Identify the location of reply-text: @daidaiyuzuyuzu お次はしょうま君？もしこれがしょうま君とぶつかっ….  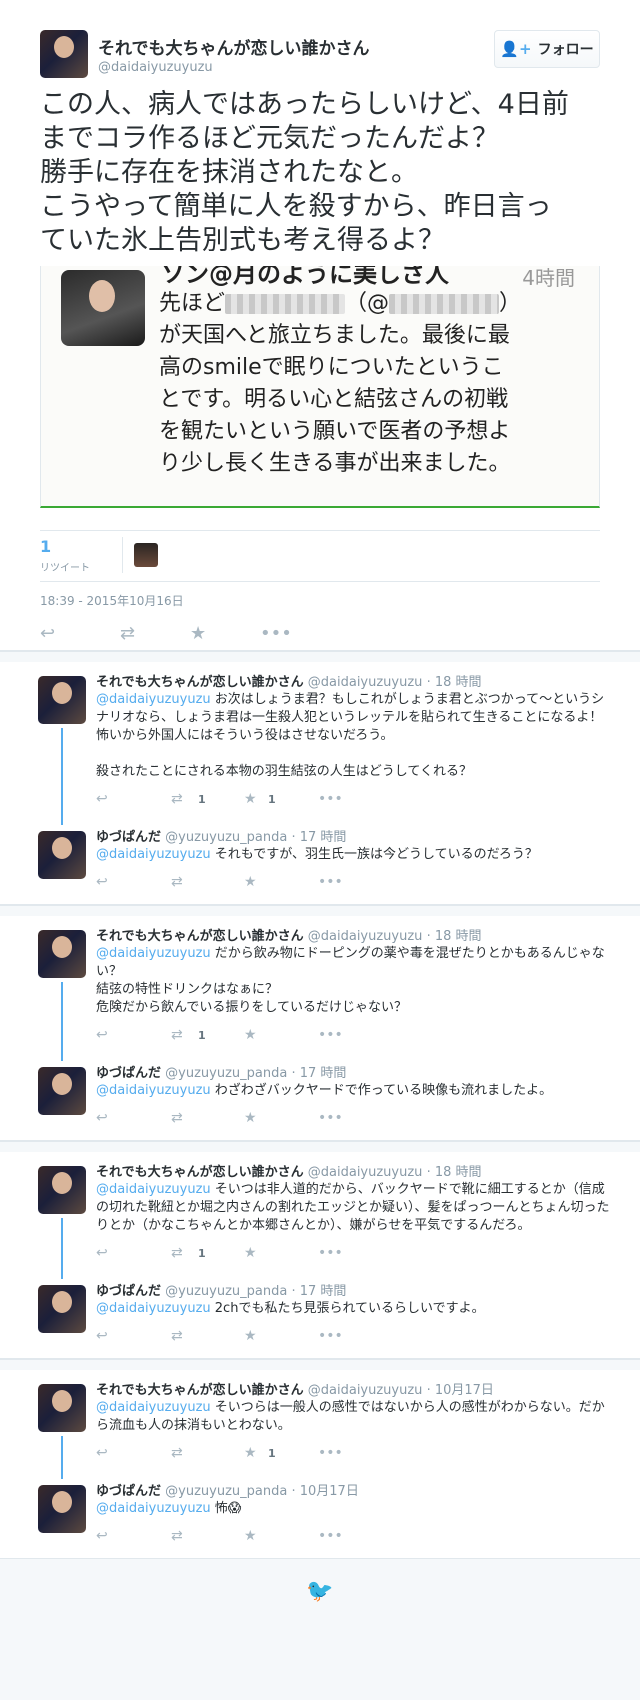
(355, 736).